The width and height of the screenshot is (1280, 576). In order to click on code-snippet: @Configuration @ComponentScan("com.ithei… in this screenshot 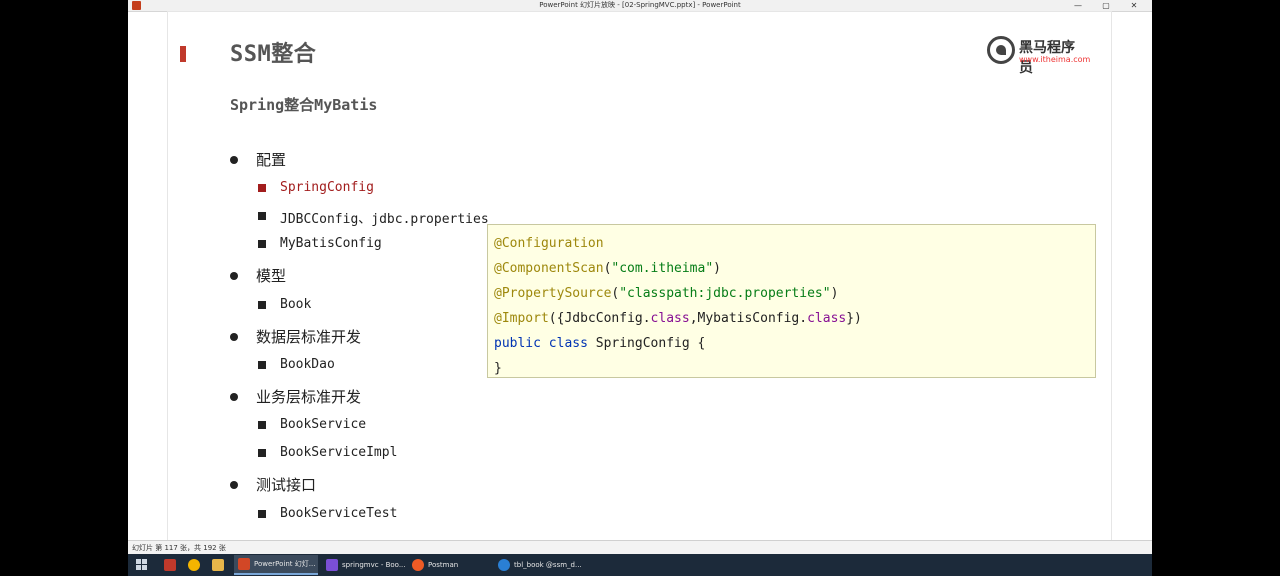, I will do `click(791, 301)`.